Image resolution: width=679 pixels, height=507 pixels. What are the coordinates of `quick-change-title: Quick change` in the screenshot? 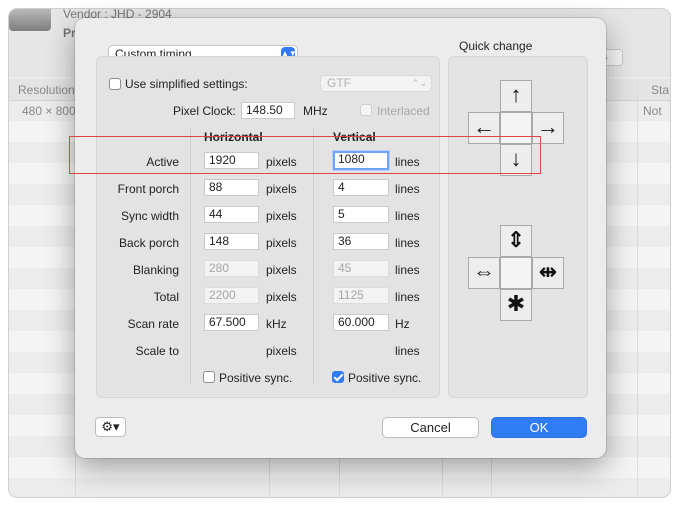 It's located at (496, 46).